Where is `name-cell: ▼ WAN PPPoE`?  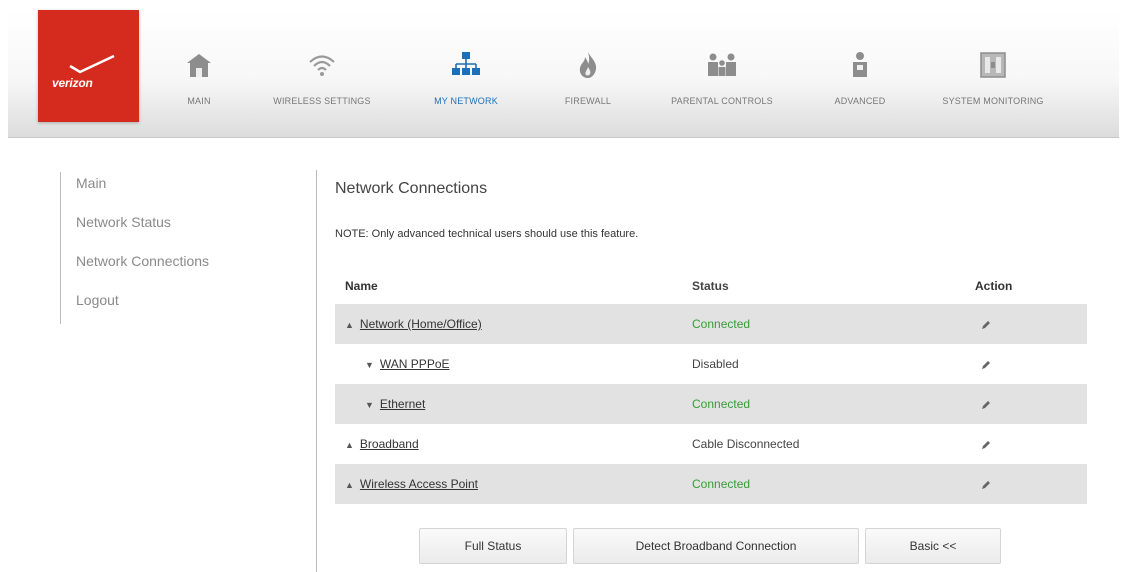 name-cell: ▼ WAN PPPoE is located at coordinates (407, 364).